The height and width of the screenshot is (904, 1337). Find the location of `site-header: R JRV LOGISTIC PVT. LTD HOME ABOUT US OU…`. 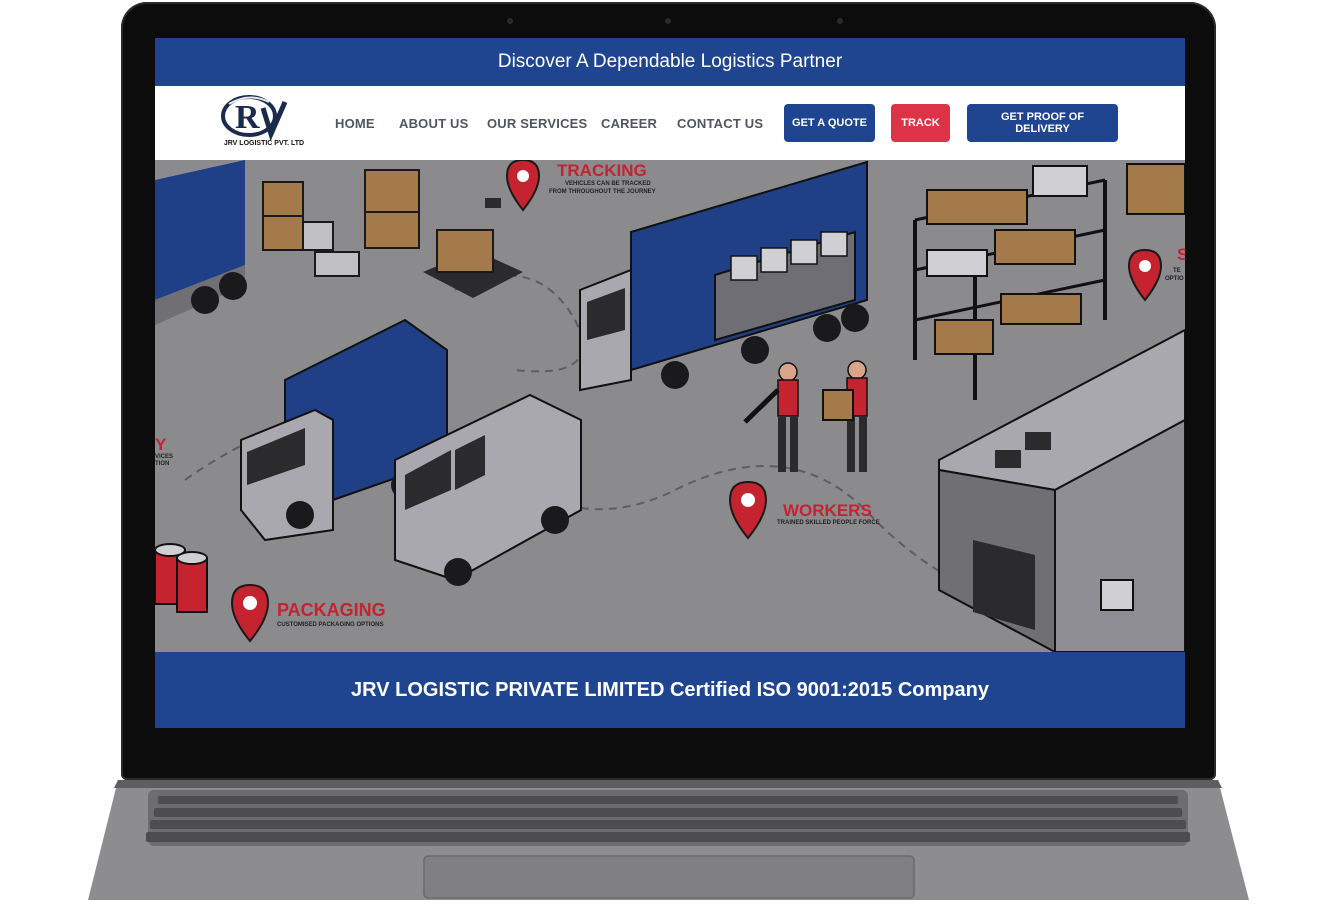

site-header: R JRV LOGISTIC PVT. LTD HOME ABOUT US OU… is located at coordinates (670, 123).